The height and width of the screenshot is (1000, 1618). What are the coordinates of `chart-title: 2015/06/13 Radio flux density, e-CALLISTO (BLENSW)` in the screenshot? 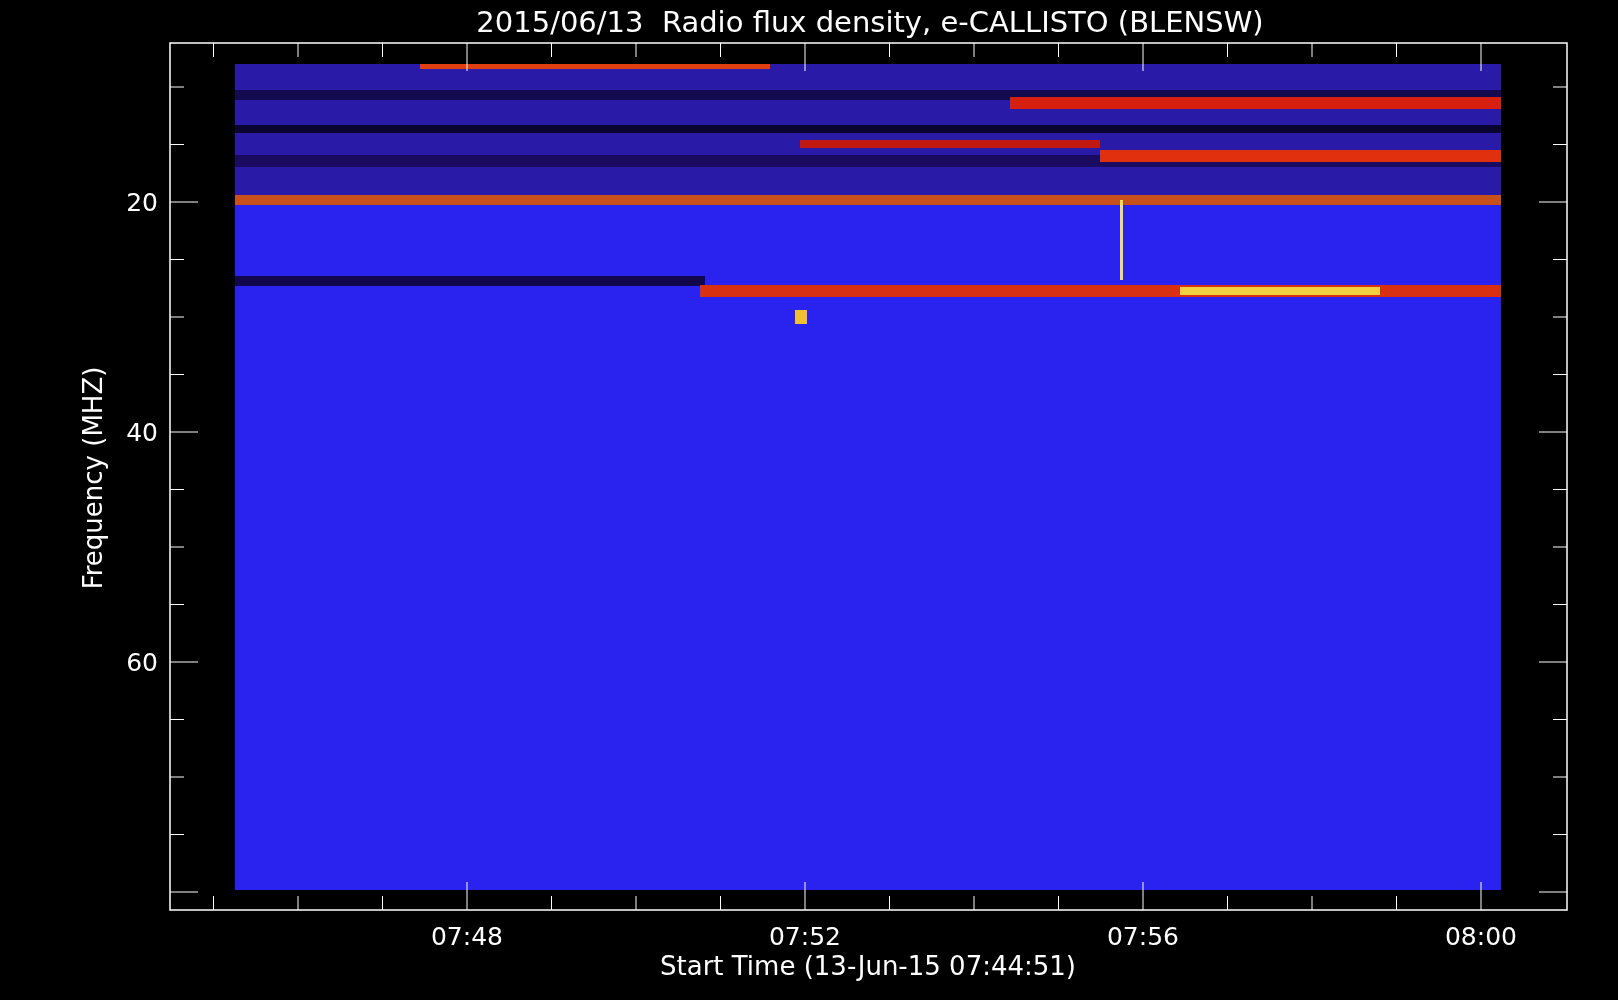 It's located at (870, 22).